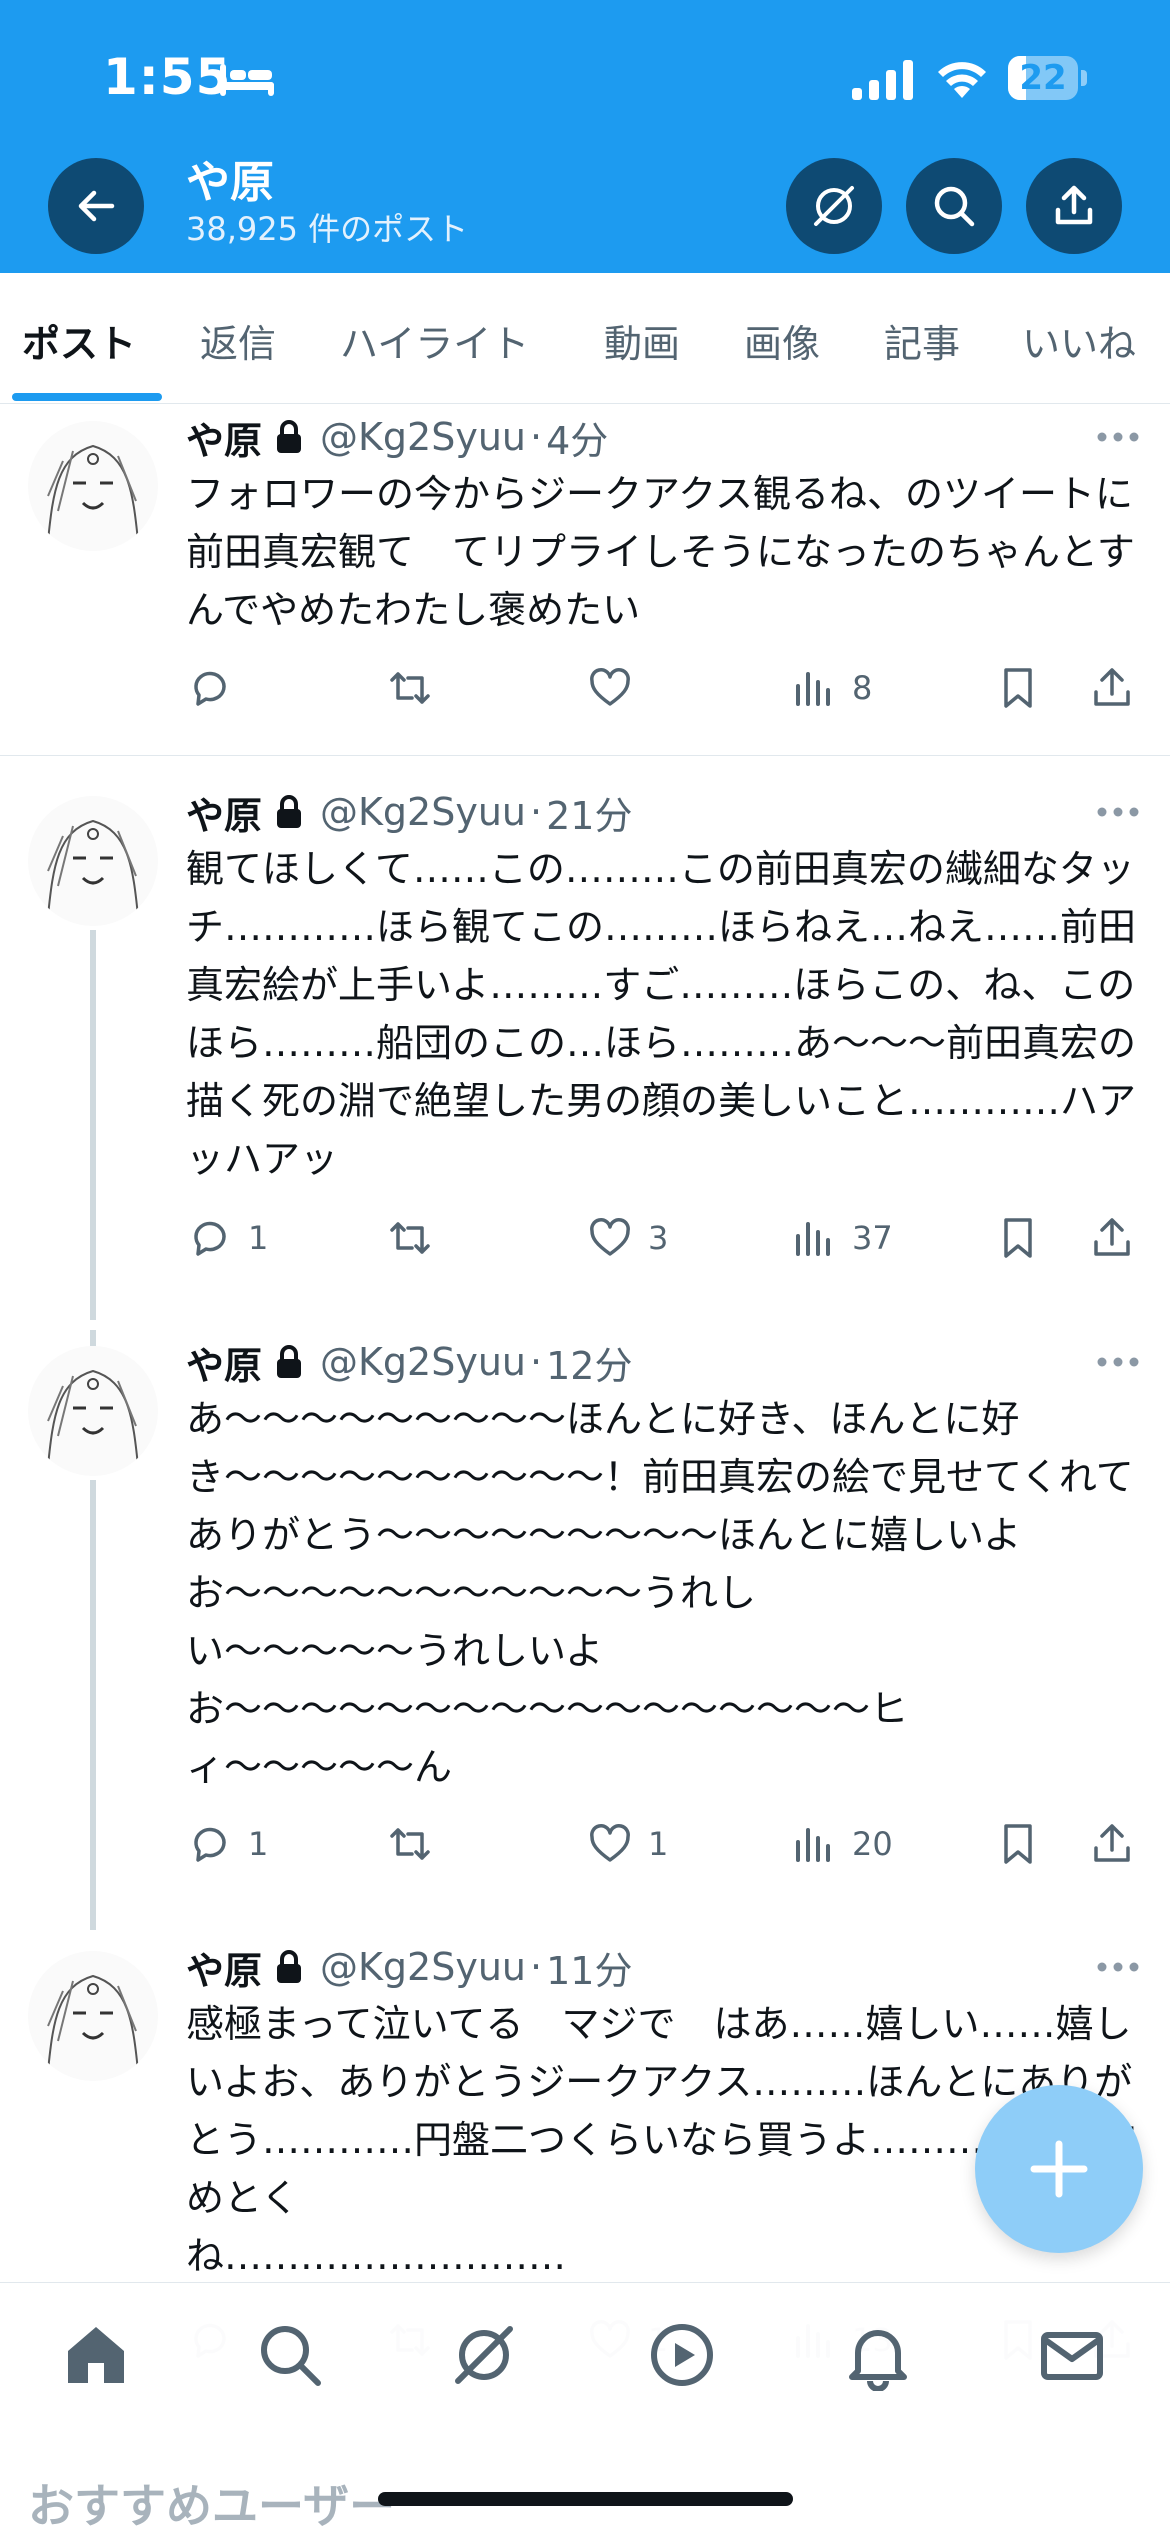 The image size is (1170, 2536). What do you see at coordinates (813, 1239) in the screenshot?
I see `views-icon` at bounding box center [813, 1239].